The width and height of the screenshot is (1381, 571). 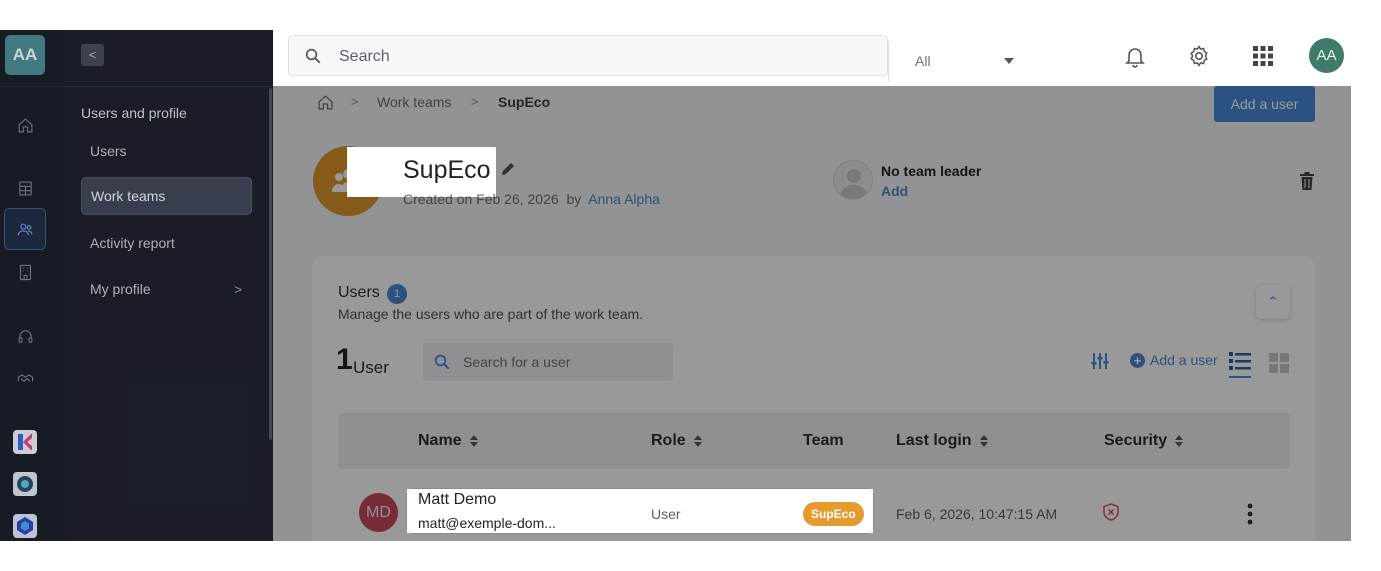 I want to click on apps-grid-icon, so click(x=1263, y=56).